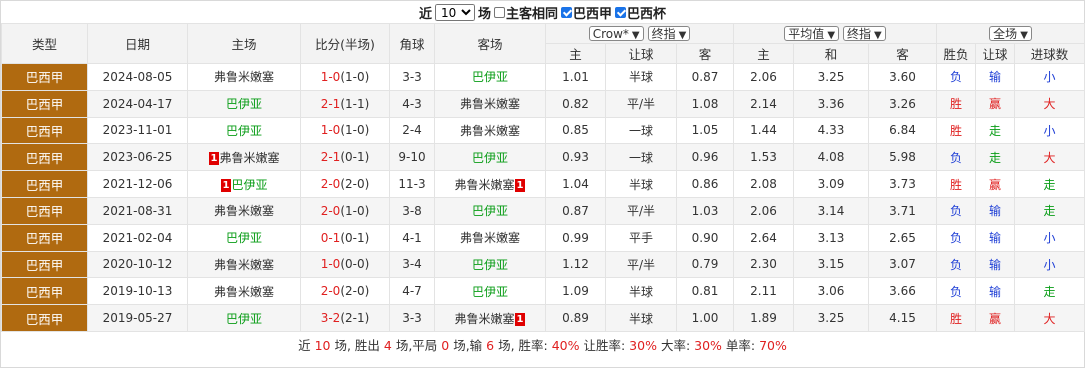 This screenshot has height=368, width=1085. Describe the element at coordinates (705, 184) in the screenshot. I see `ah-away-odds: 0.86` at that location.